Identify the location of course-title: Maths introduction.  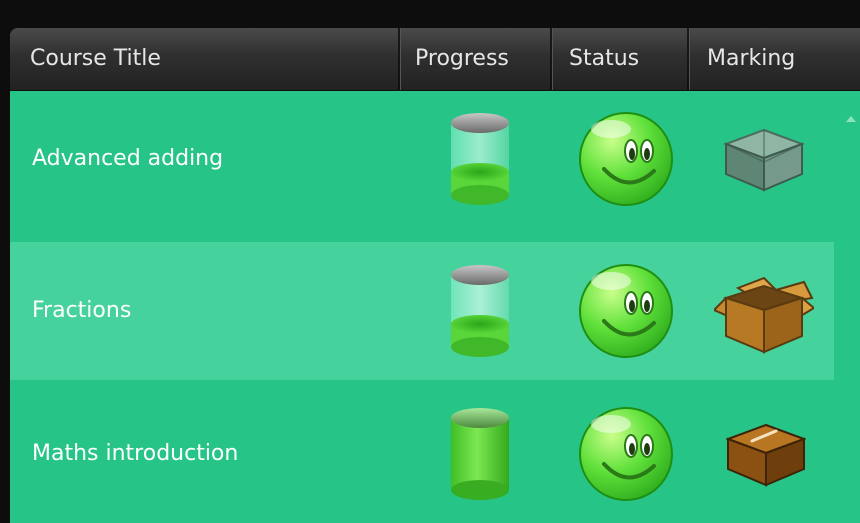
(135, 453).